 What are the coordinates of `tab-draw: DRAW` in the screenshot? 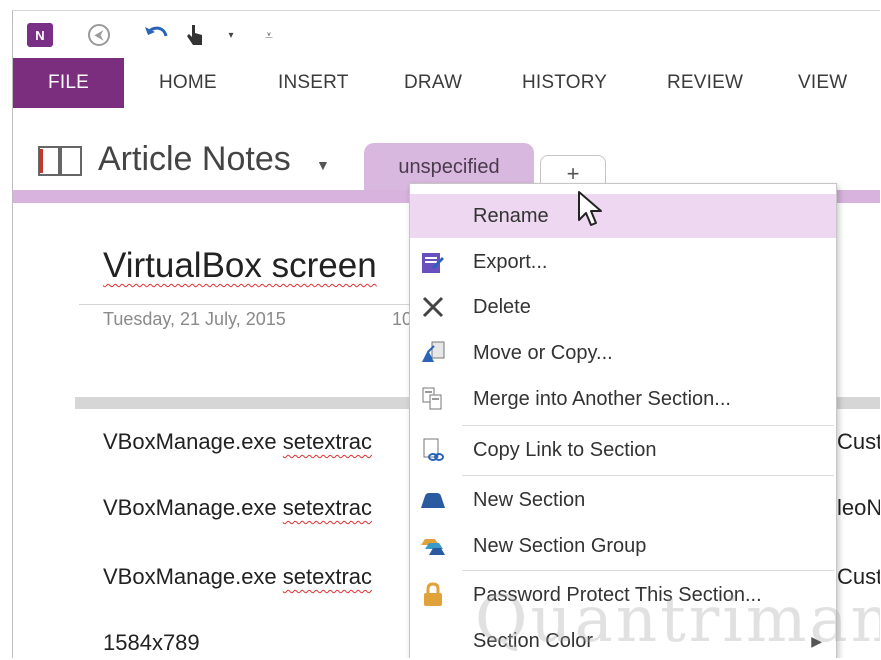 It's located at (433, 83).